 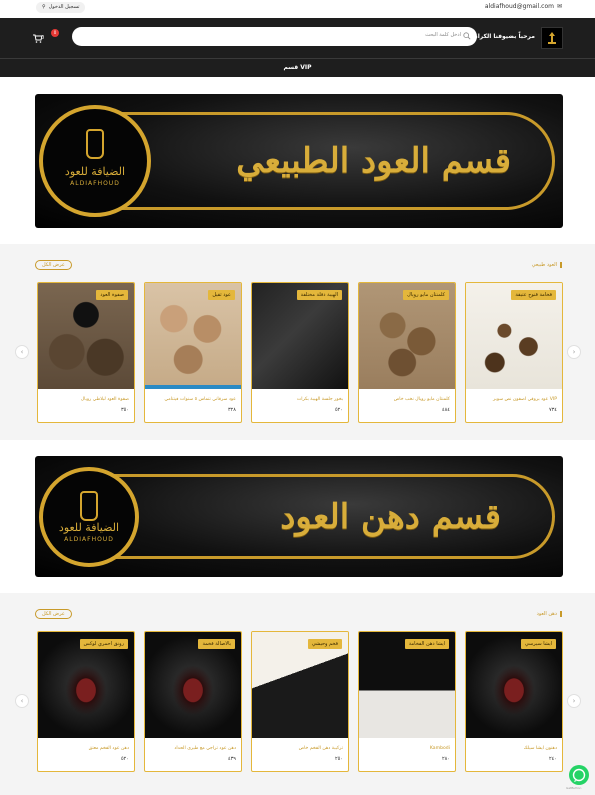 I want to click on product-price: ٣٢٨, so click(x=231, y=410).